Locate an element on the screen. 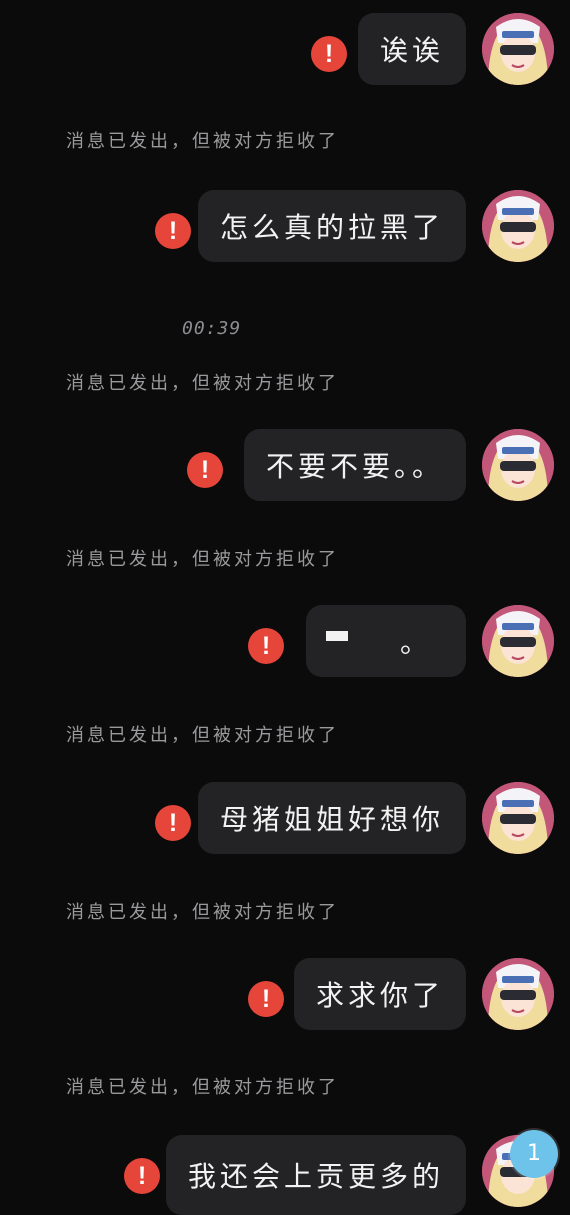 This screenshot has width=570, height=1215. message-text: 求求你了 is located at coordinates (379, 995).